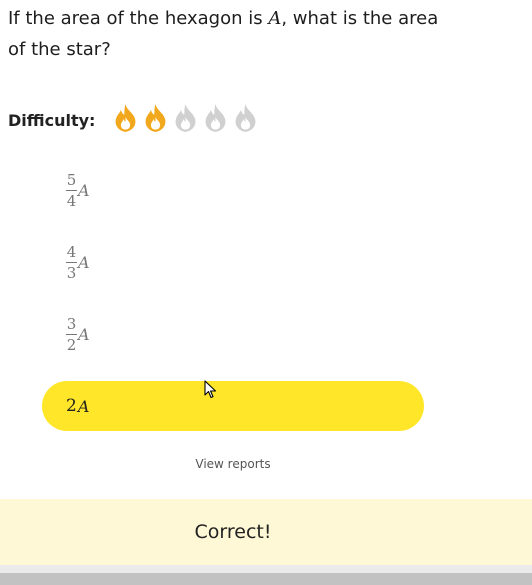 This screenshot has width=532, height=585. I want to click on mouse-cursor-icon, so click(210, 389).